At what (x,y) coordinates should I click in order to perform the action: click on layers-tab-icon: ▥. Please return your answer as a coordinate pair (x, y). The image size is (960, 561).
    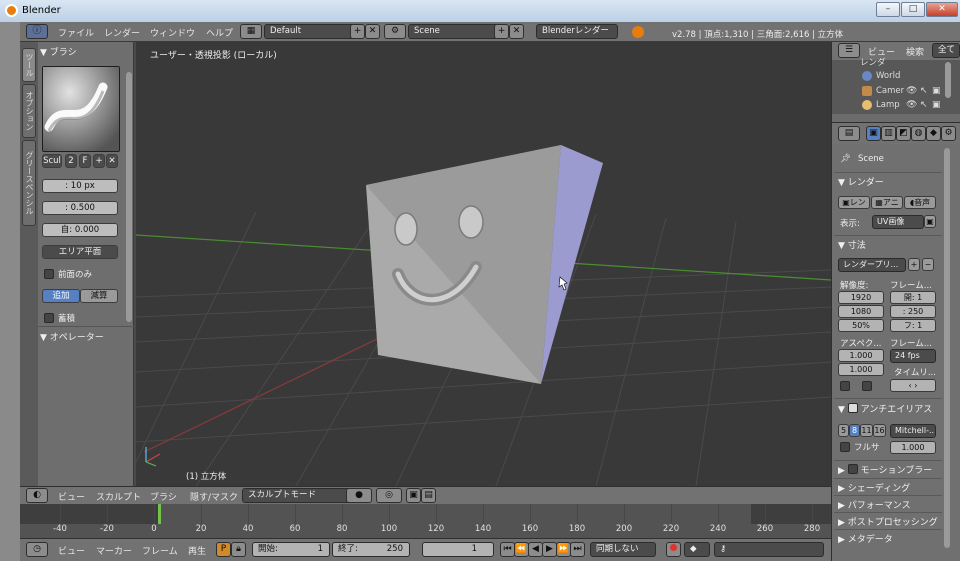
    Looking at the image, I should click on (888, 133).